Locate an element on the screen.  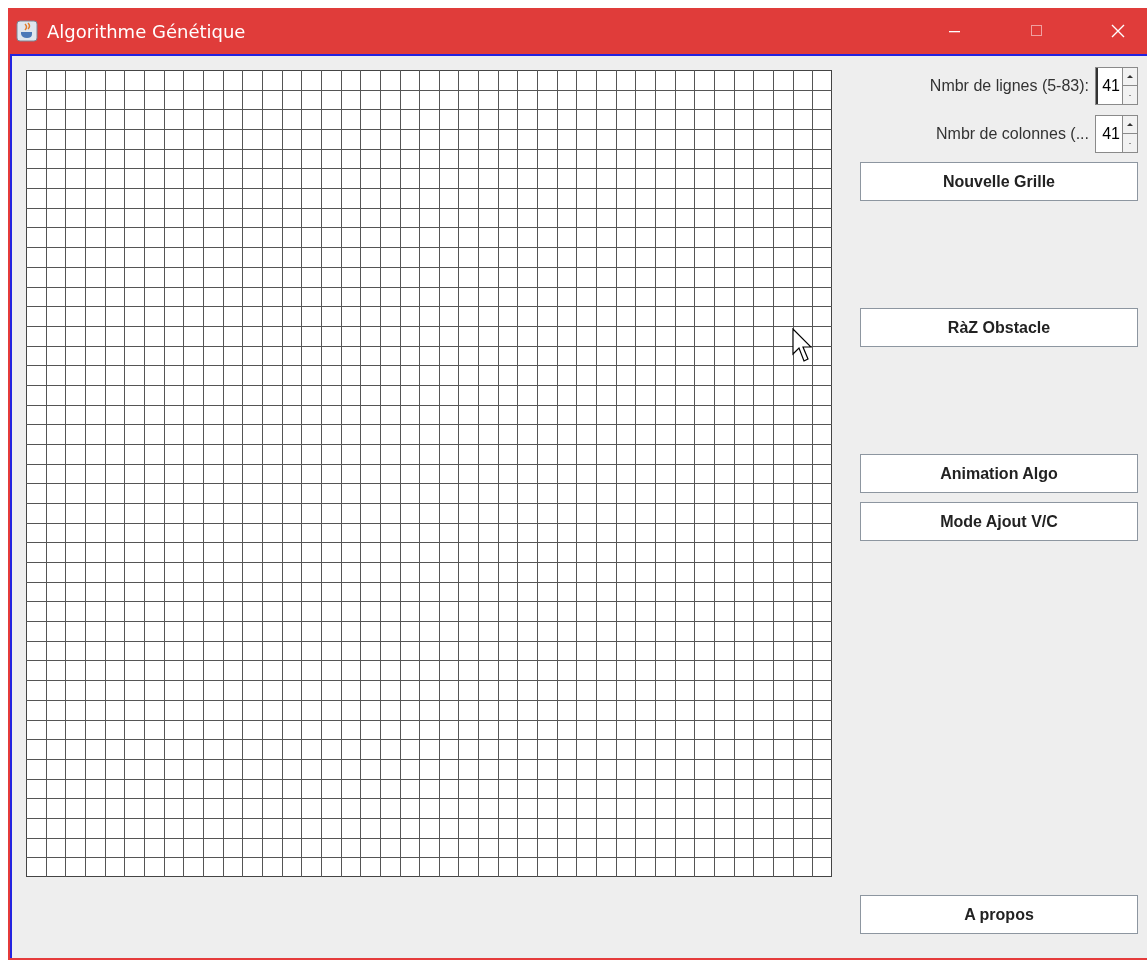
spinner-label: Nmbr de lignes (5-83): is located at coordinates (1009, 86).